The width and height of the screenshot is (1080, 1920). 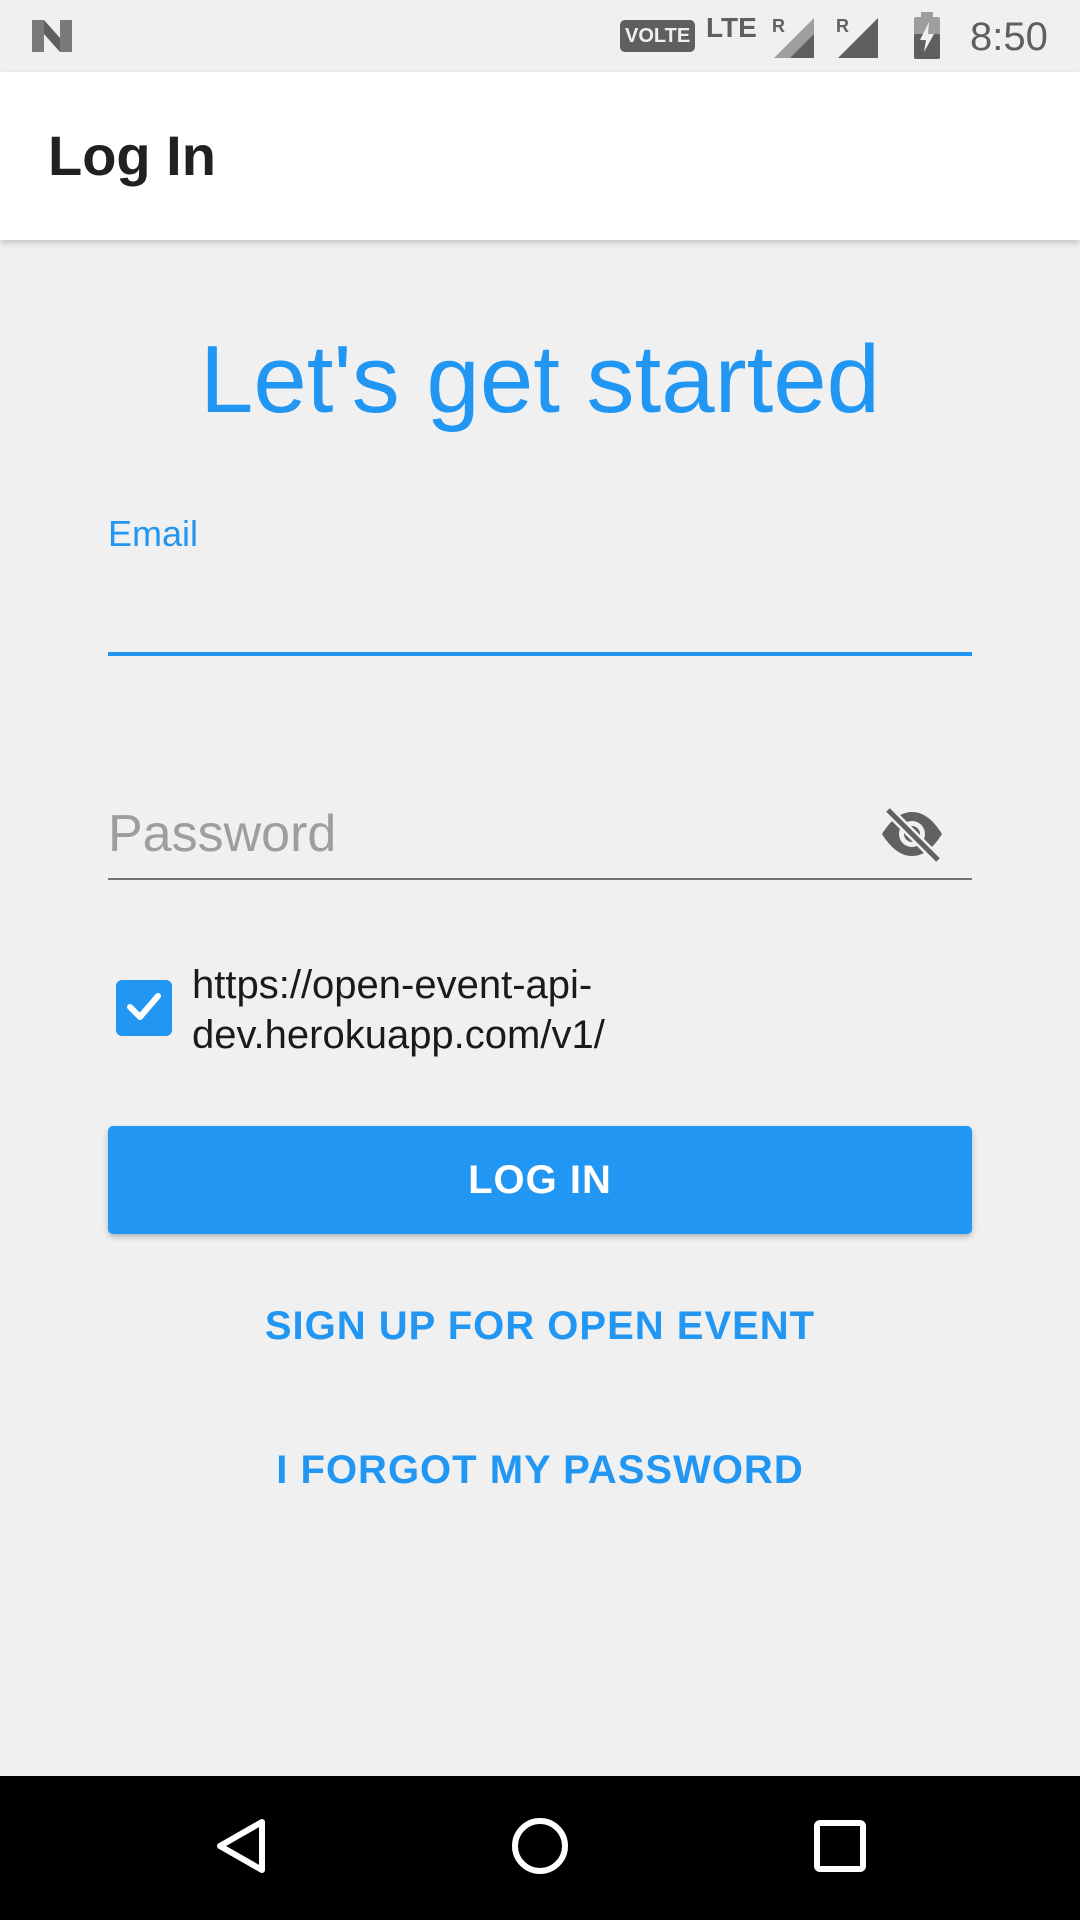 I want to click on welcome-headline: Let's get started, so click(x=540, y=379).